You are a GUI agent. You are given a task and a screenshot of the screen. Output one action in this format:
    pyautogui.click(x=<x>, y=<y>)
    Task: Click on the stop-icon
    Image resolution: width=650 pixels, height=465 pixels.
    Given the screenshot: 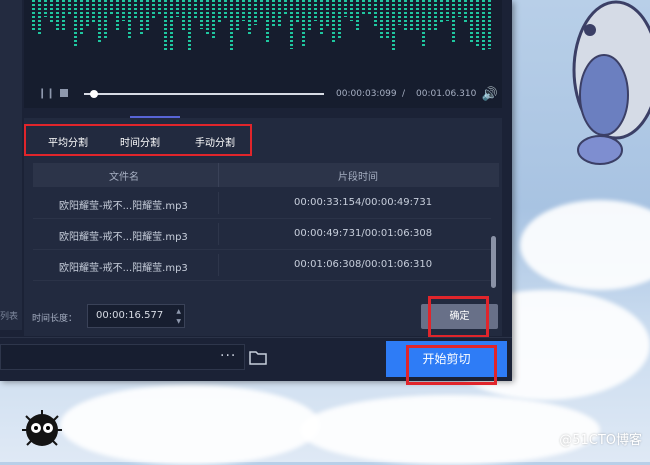 What is the action you would take?
    pyautogui.click(x=64, y=93)
    